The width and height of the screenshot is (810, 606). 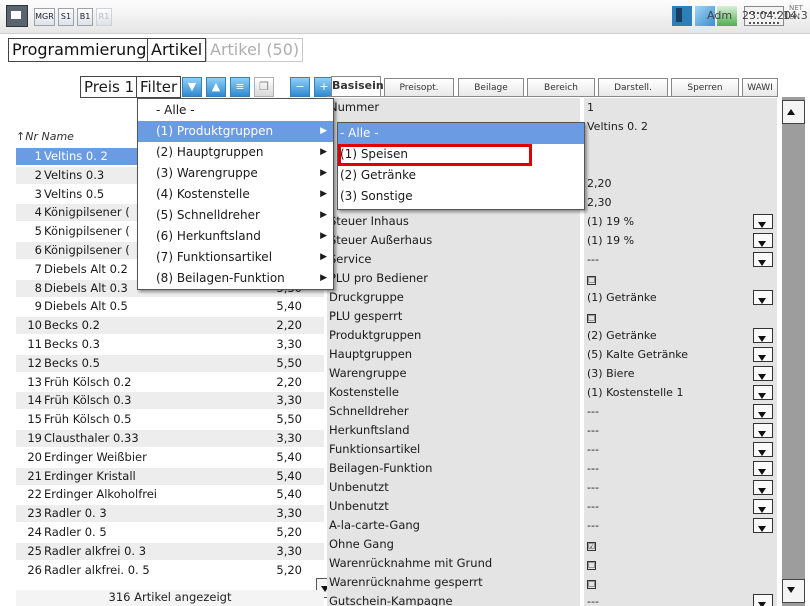 What do you see at coordinates (170, 514) in the screenshot?
I see `list-item: 23 Radler 0. 3 3,30` at bounding box center [170, 514].